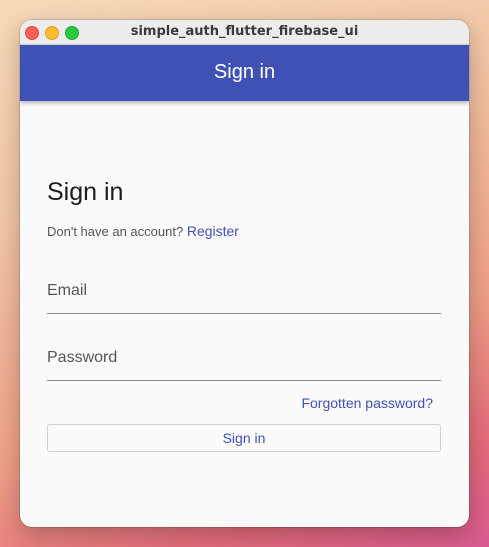 The height and width of the screenshot is (547, 489). I want to click on app-bar-title: Sign in, so click(244, 72).